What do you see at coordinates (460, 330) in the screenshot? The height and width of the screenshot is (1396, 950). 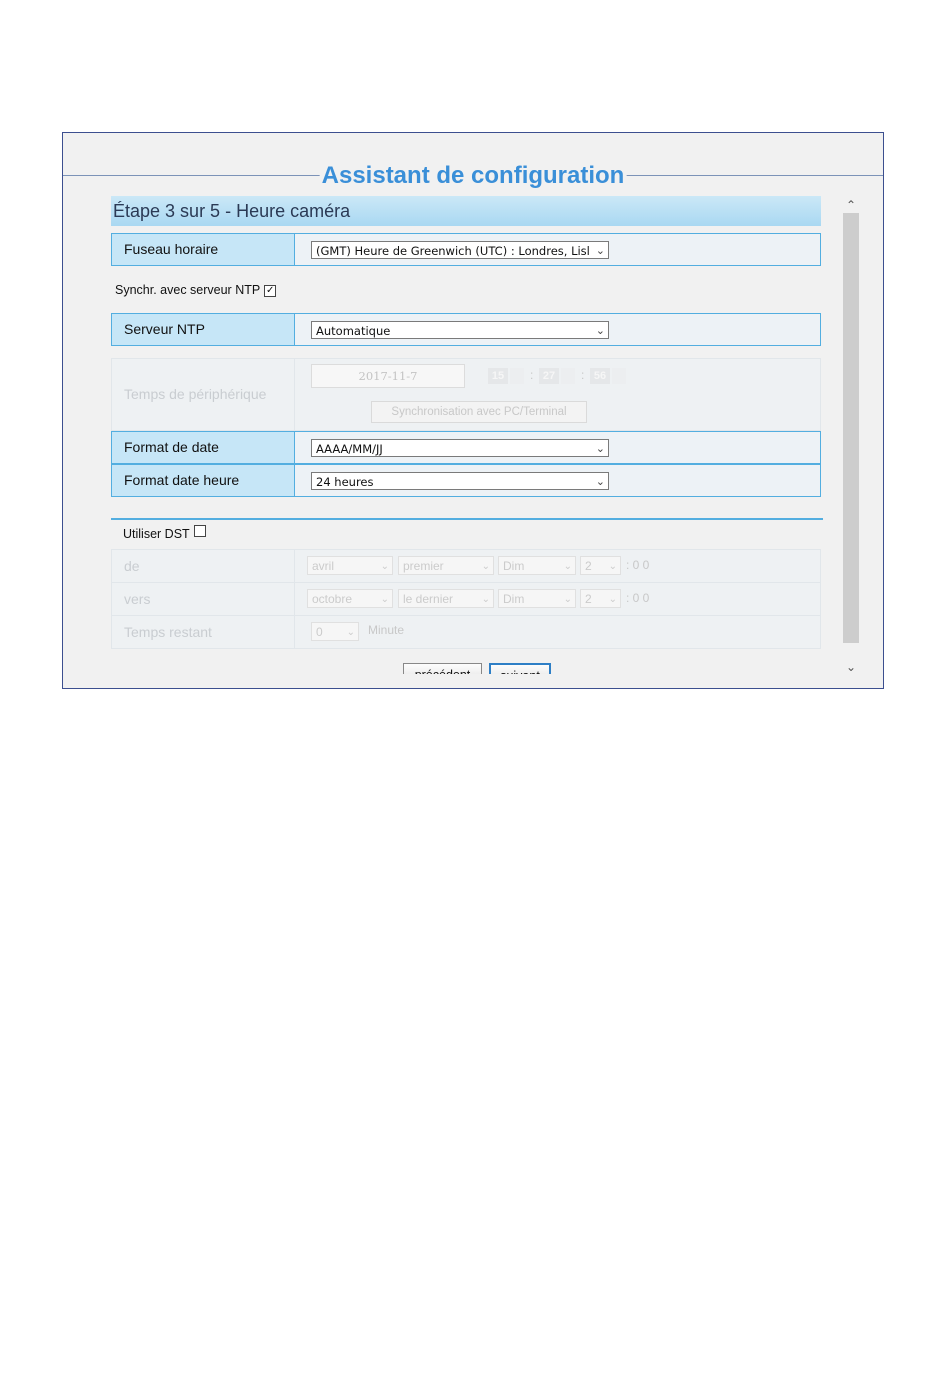 I see `ntp-server-select: Automatique ⌄` at bounding box center [460, 330].